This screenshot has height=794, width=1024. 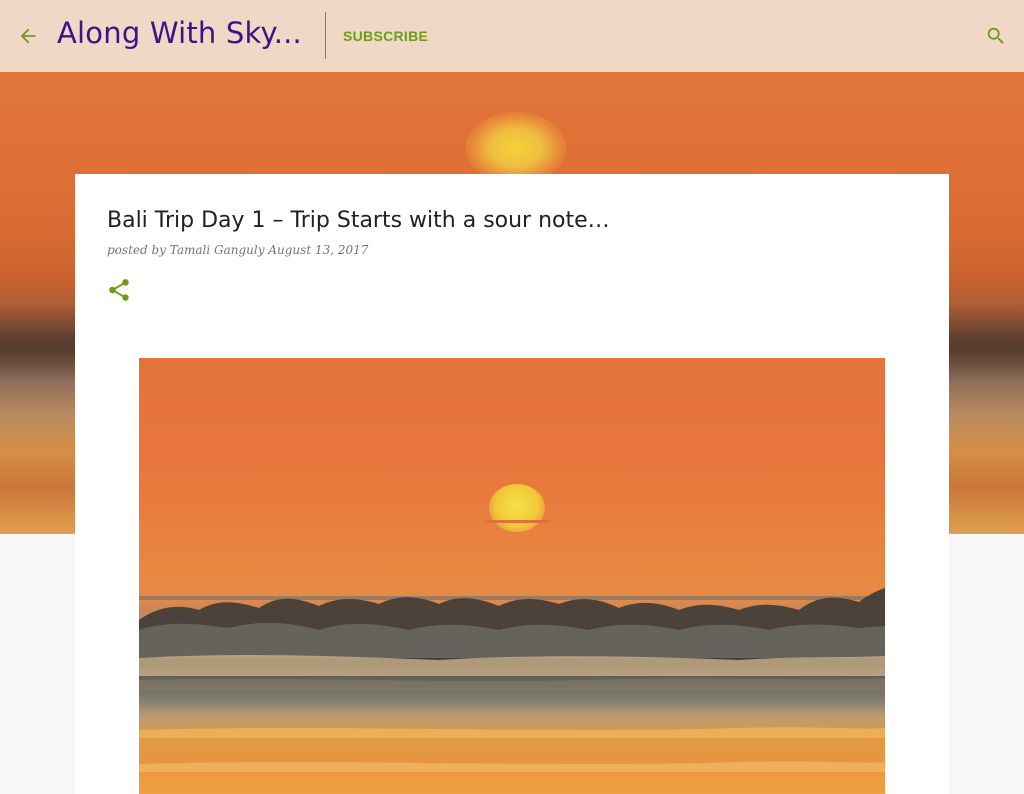 I want to click on search-button, so click(x=996, y=36).